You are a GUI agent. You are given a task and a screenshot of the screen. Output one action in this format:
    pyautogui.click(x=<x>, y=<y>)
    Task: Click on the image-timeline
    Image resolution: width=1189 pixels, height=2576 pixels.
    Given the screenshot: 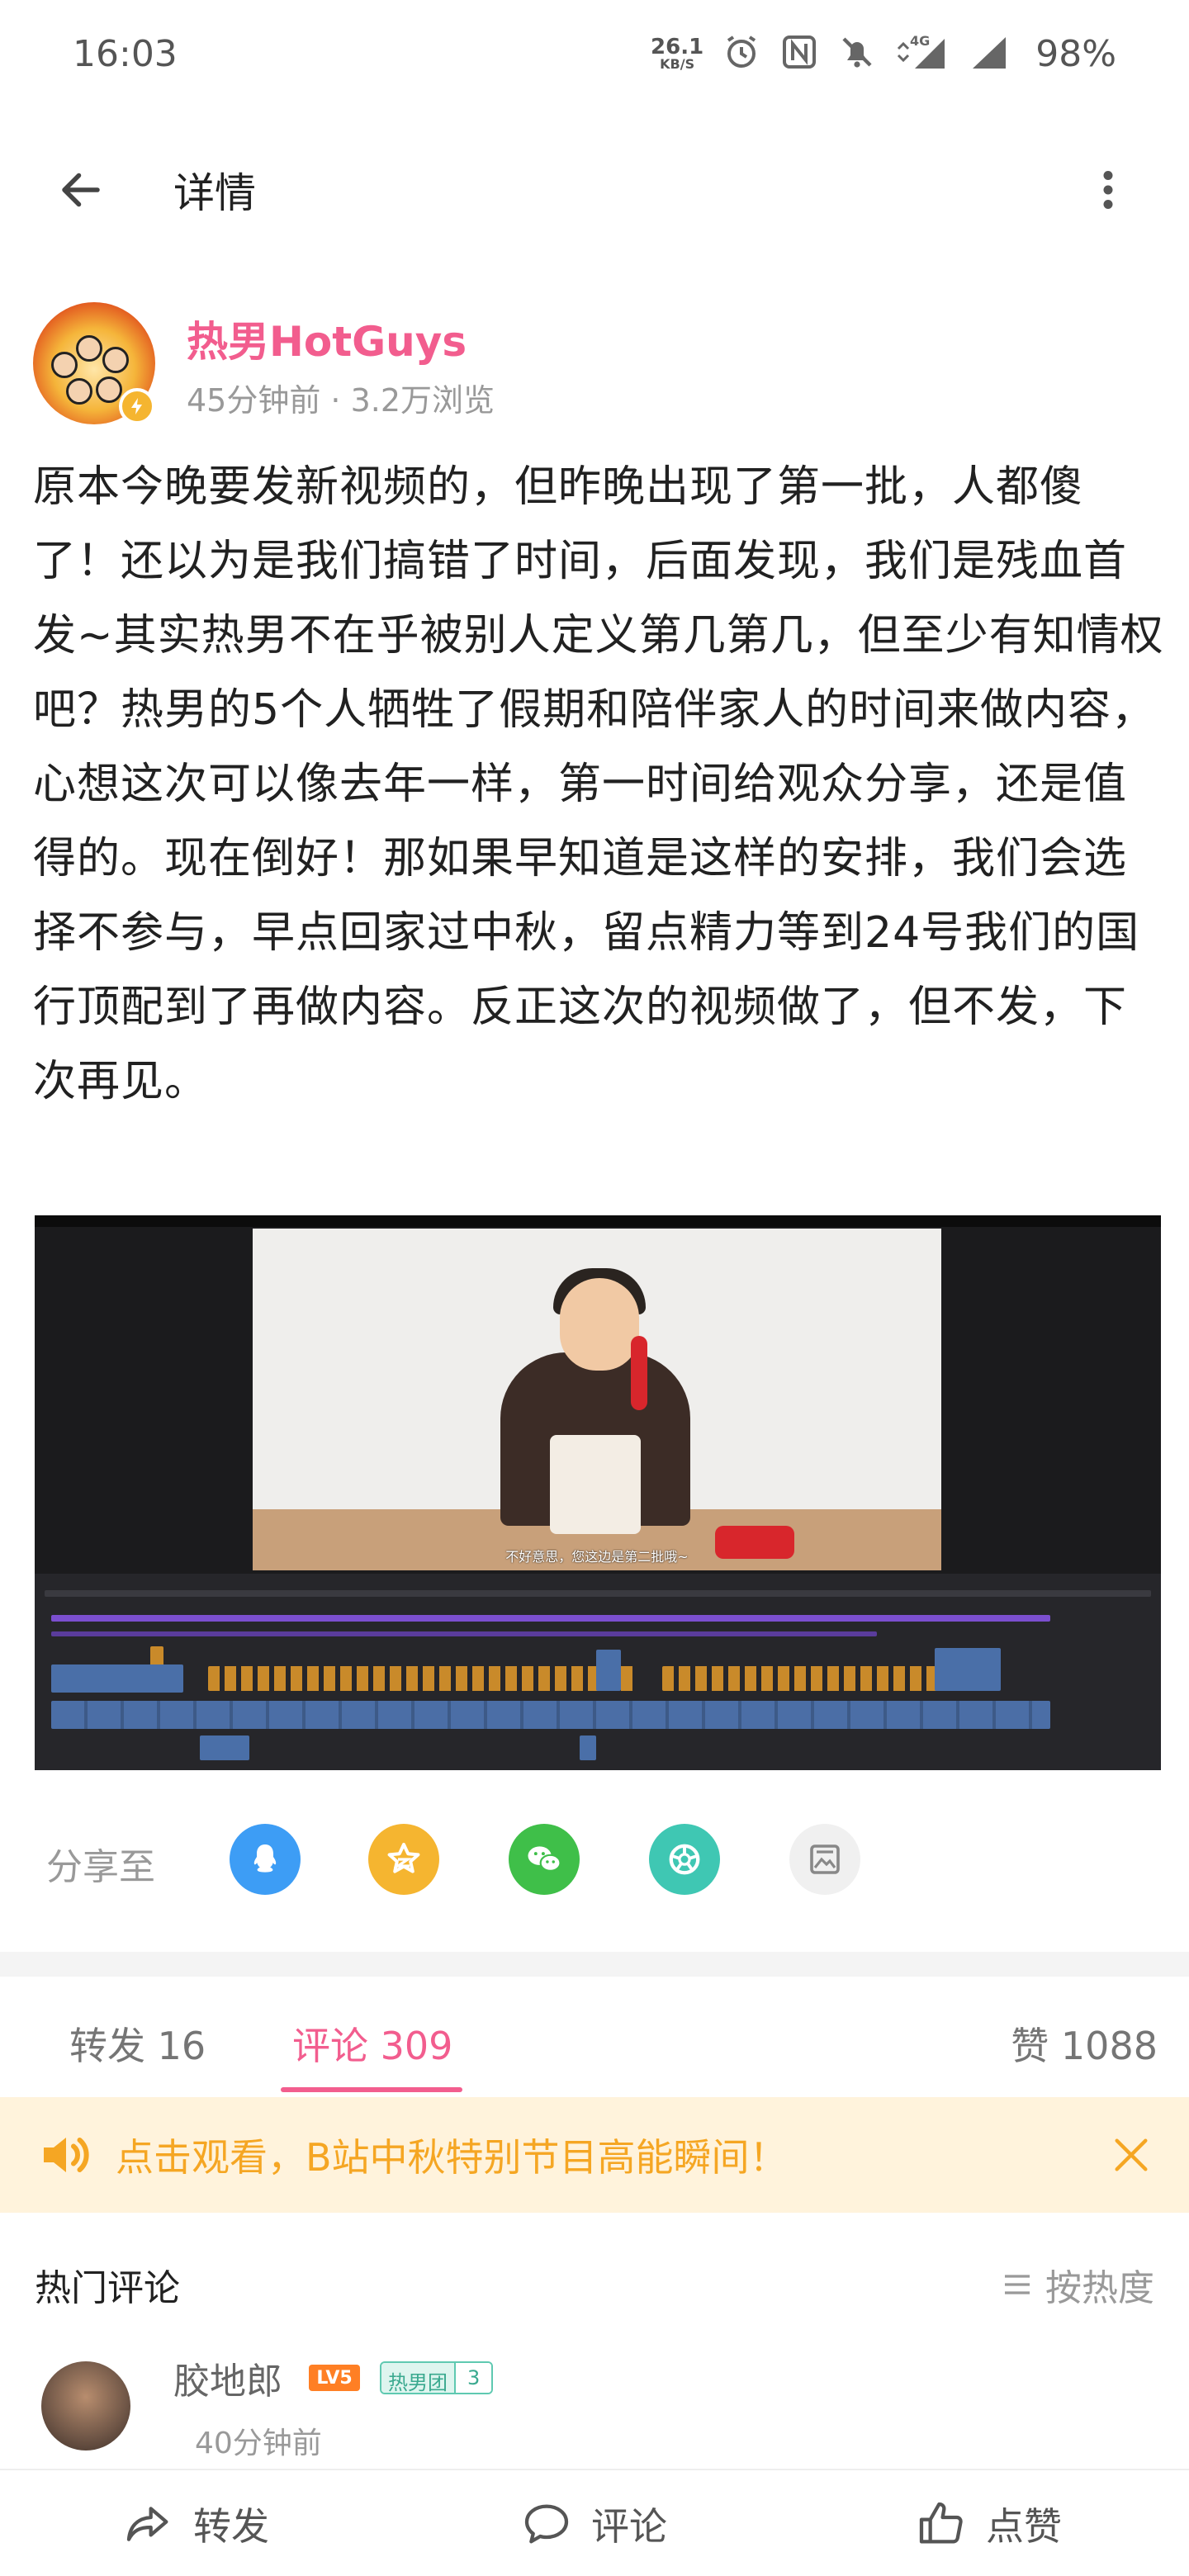 What is the action you would take?
    pyautogui.click(x=598, y=1672)
    